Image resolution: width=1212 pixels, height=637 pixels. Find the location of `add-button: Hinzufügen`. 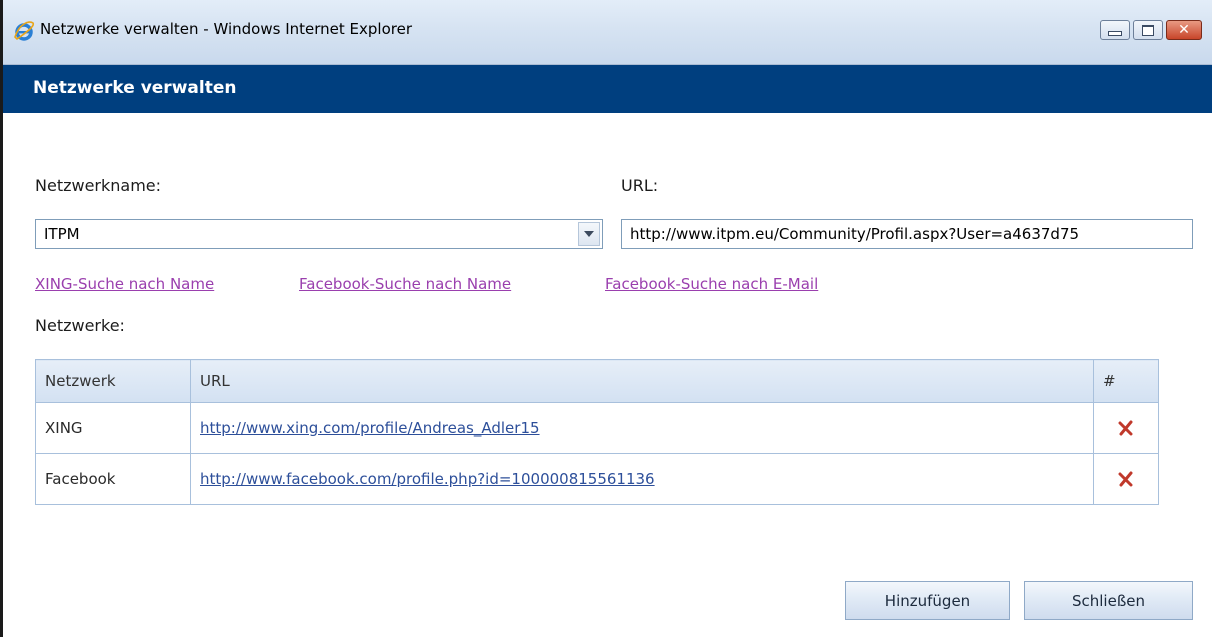

add-button: Hinzufügen is located at coordinates (927, 600).